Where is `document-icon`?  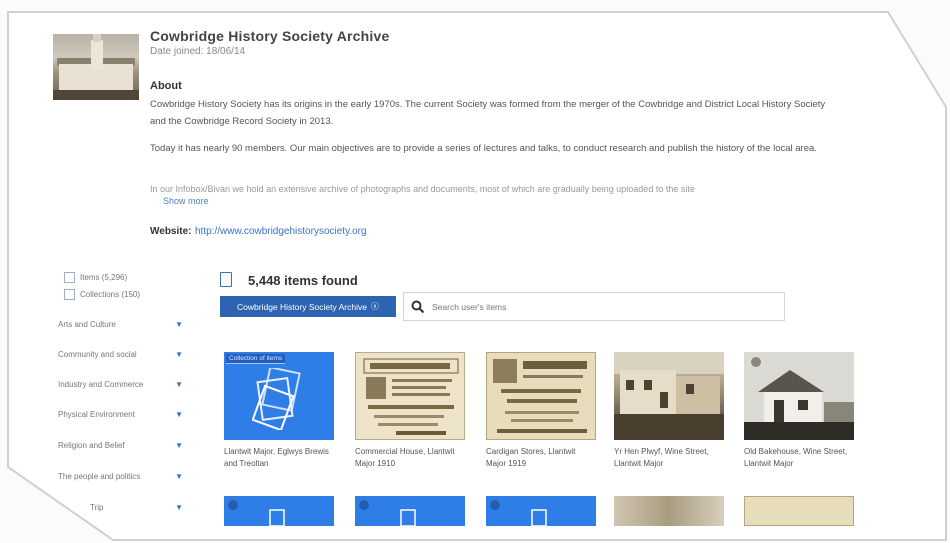 document-icon is located at coordinates (226, 279).